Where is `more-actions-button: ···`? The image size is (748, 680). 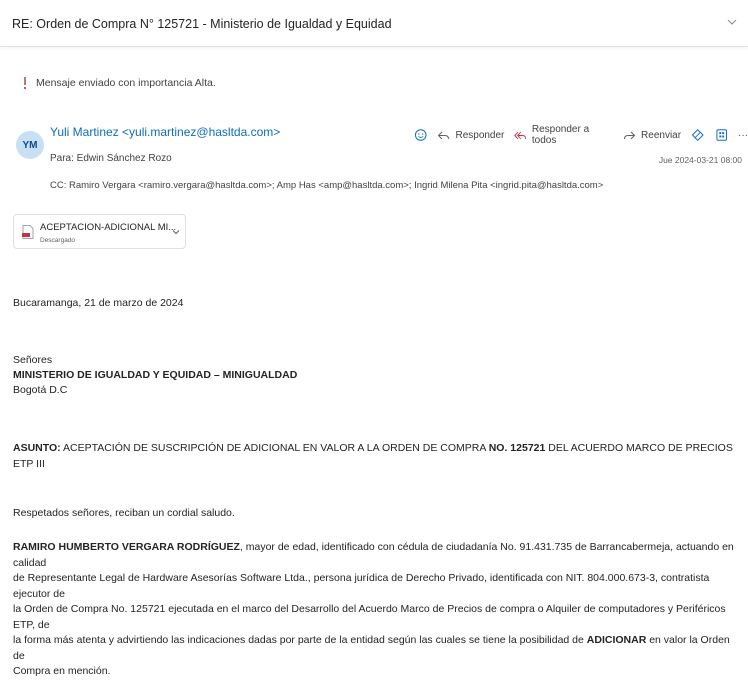
more-actions-button: ··· is located at coordinates (743, 135).